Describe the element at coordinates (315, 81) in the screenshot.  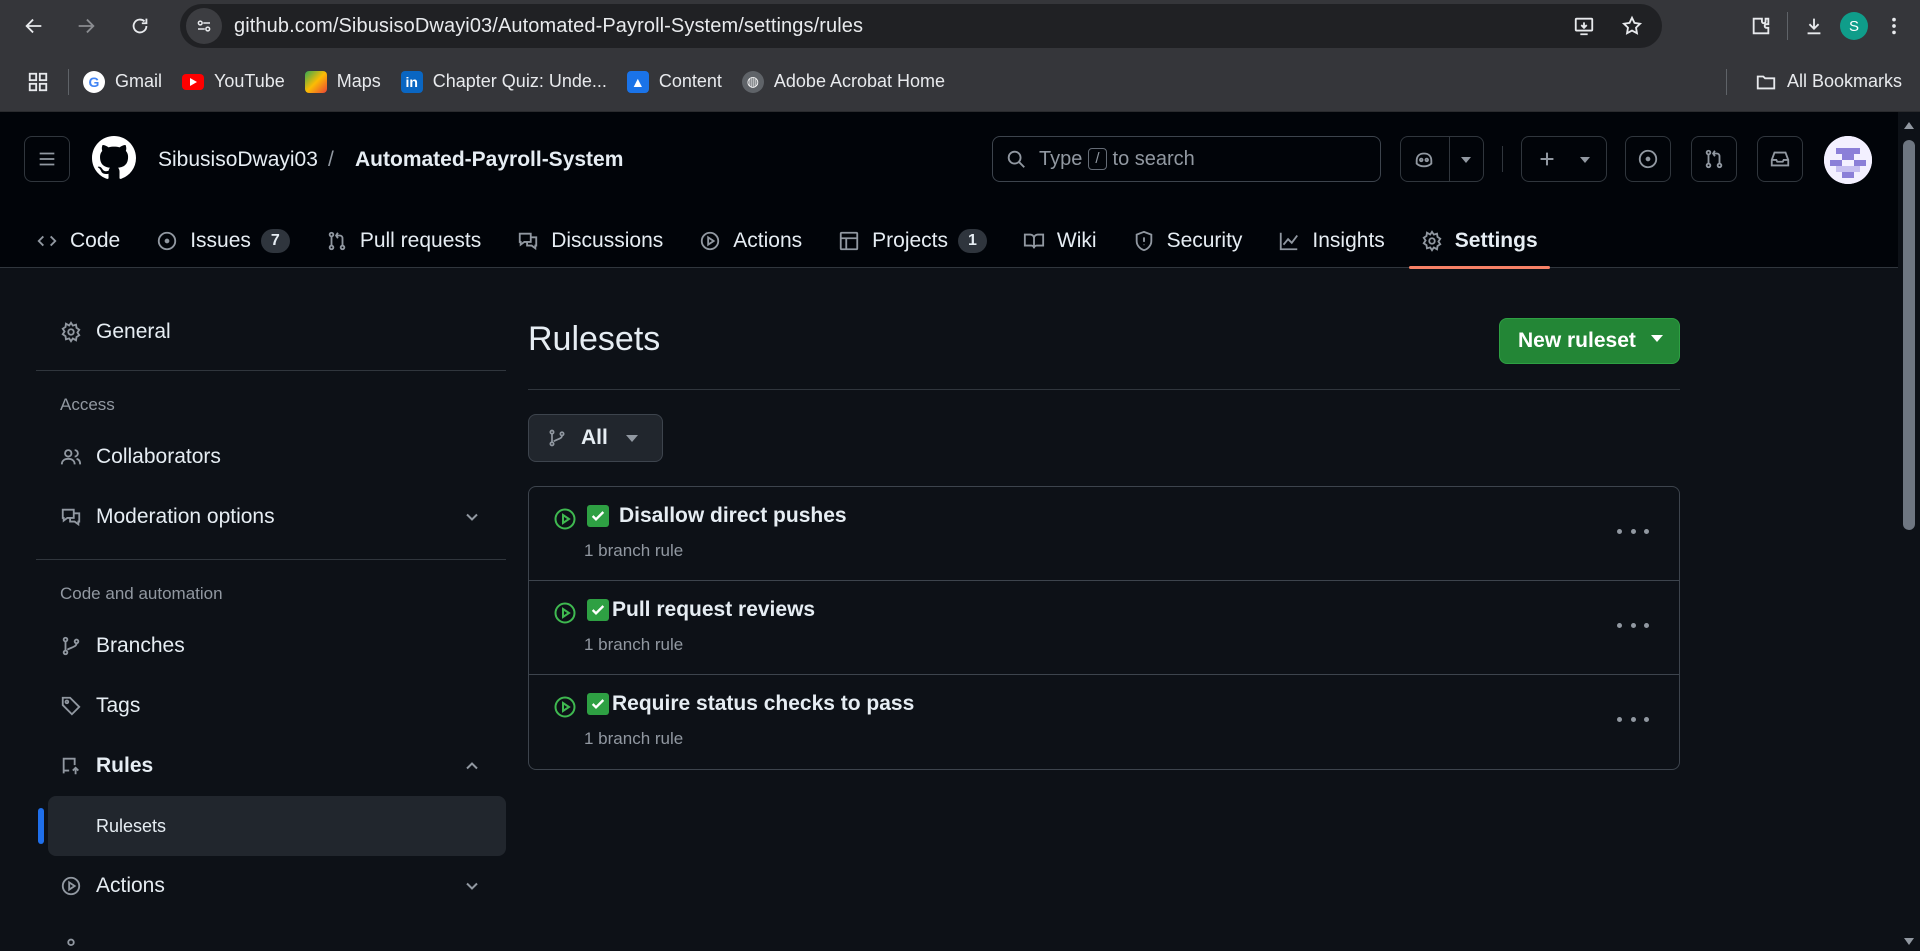
I see `maps-icon` at that location.